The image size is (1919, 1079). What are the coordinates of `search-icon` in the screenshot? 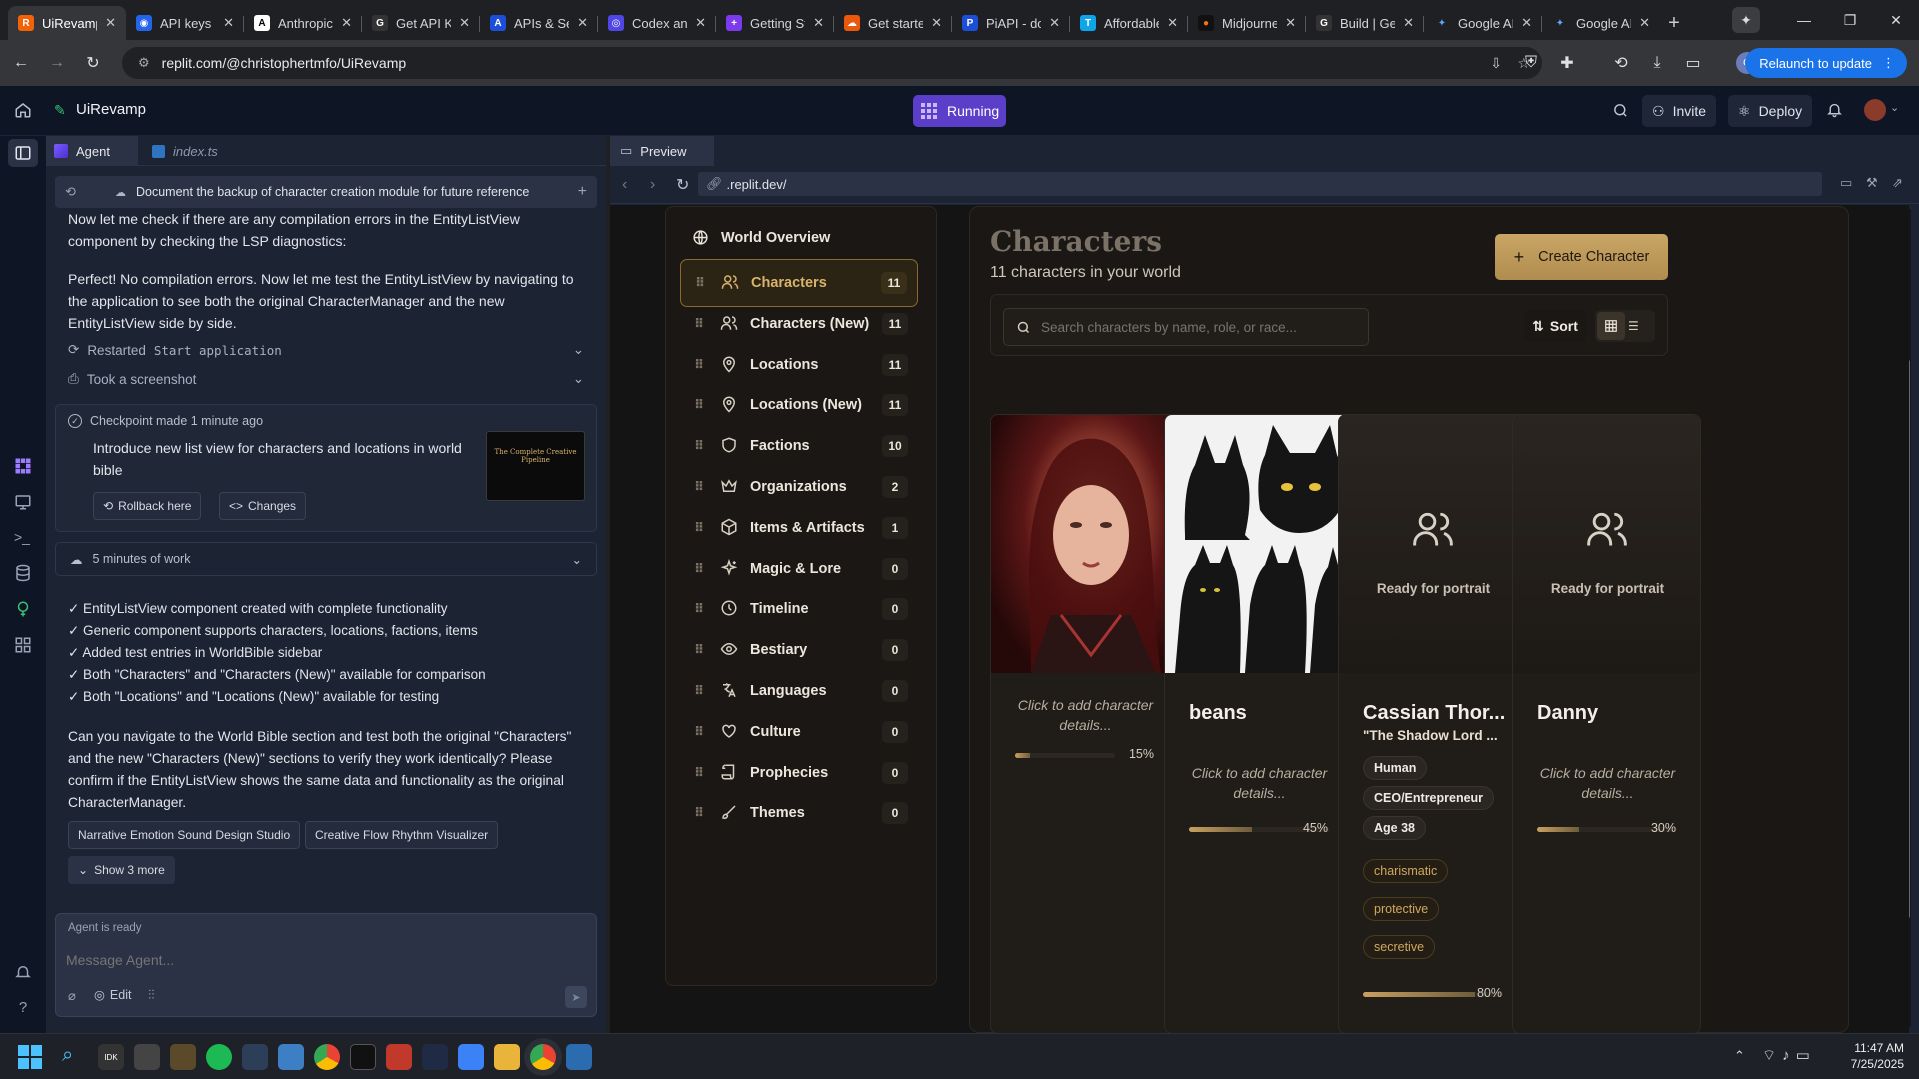 It's located at (1620, 110).